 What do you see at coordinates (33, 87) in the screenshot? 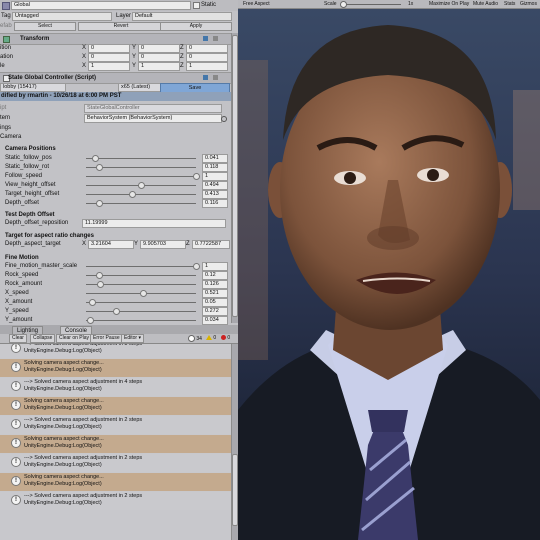
I see `version-dropdown: lobby (15417)` at bounding box center [33, 87].